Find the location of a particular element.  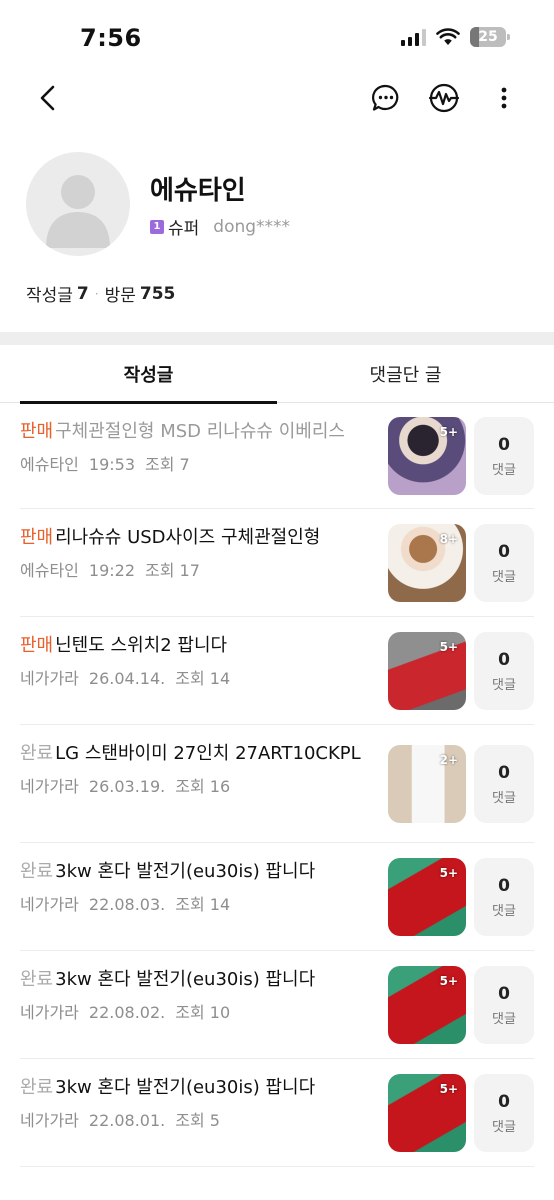

profile-name: 에슈타인 is located at coordinates (198, 191).